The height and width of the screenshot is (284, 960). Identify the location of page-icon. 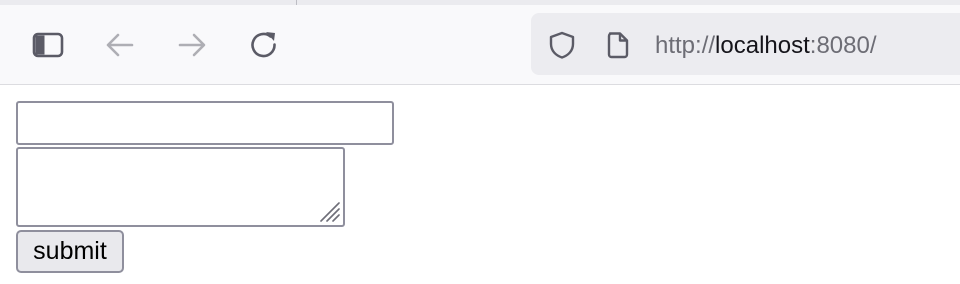
(618, 45).